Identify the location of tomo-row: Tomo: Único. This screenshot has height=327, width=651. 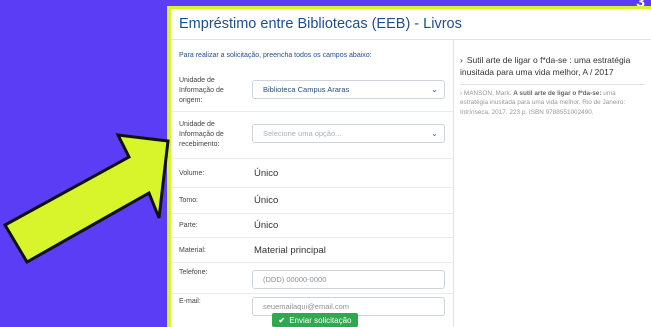
(312, 200).